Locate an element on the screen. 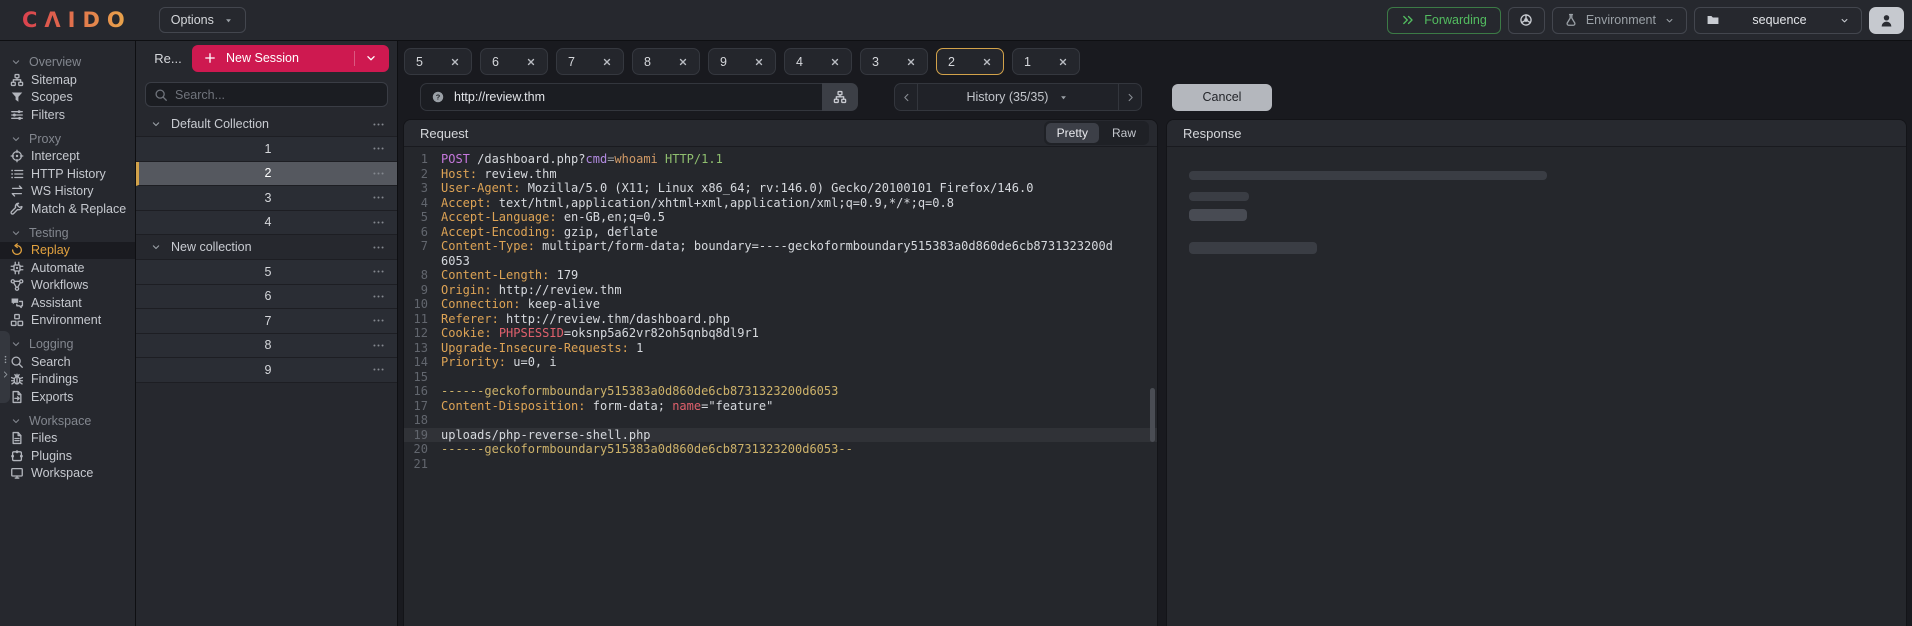 This screenshot has width=1912, height=626. sidebar-item-label: Workflows is located at coordinates (60, 285).